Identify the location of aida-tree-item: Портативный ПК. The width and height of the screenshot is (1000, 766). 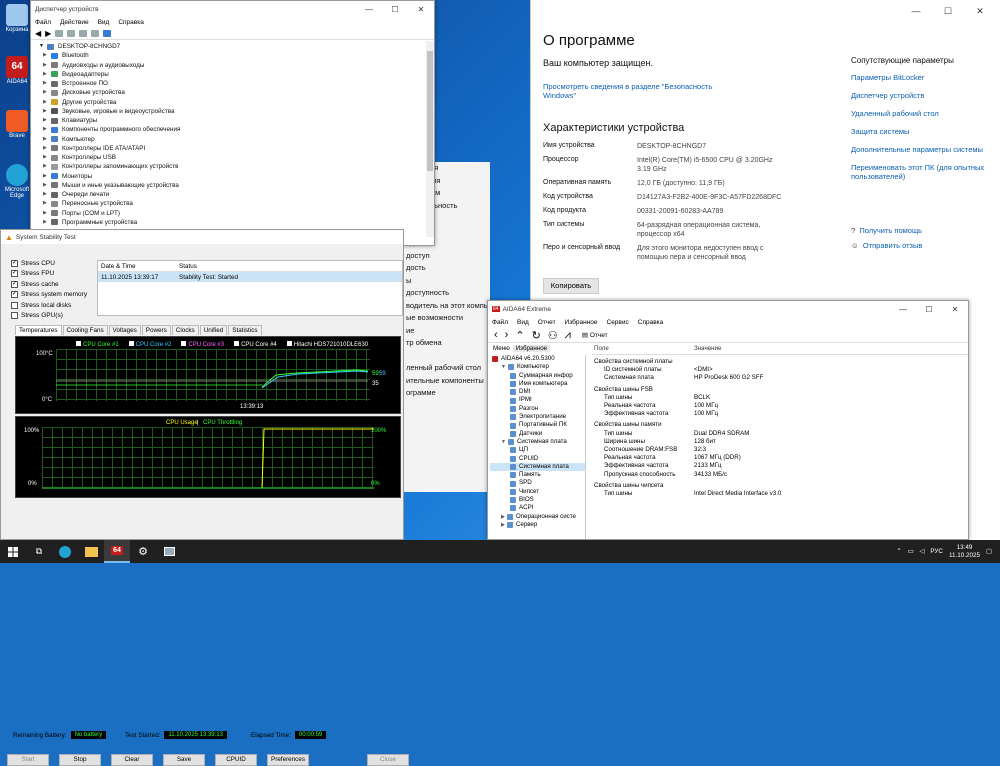
(537, 425).